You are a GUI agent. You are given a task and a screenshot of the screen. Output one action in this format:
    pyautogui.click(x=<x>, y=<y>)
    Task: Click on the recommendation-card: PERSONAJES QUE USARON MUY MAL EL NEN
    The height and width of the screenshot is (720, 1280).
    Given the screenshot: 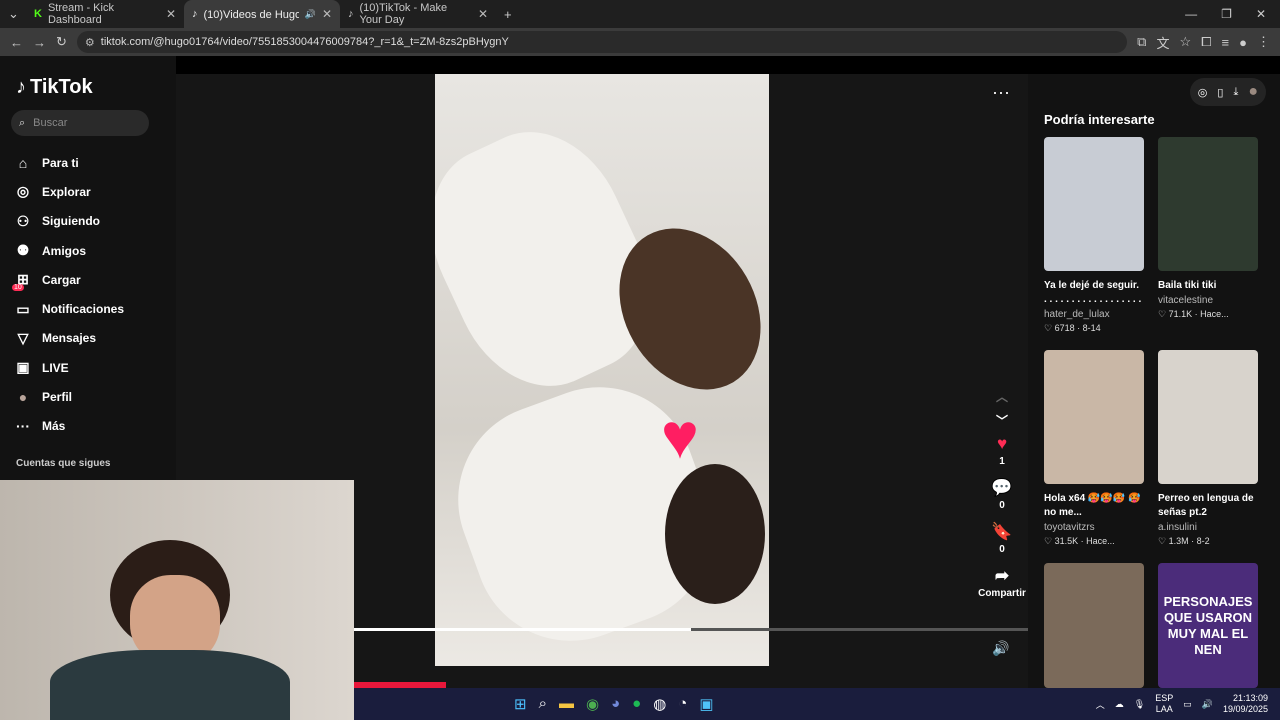 What is the action you would take?
    pyautogui.click(x=1208, y=625)
    